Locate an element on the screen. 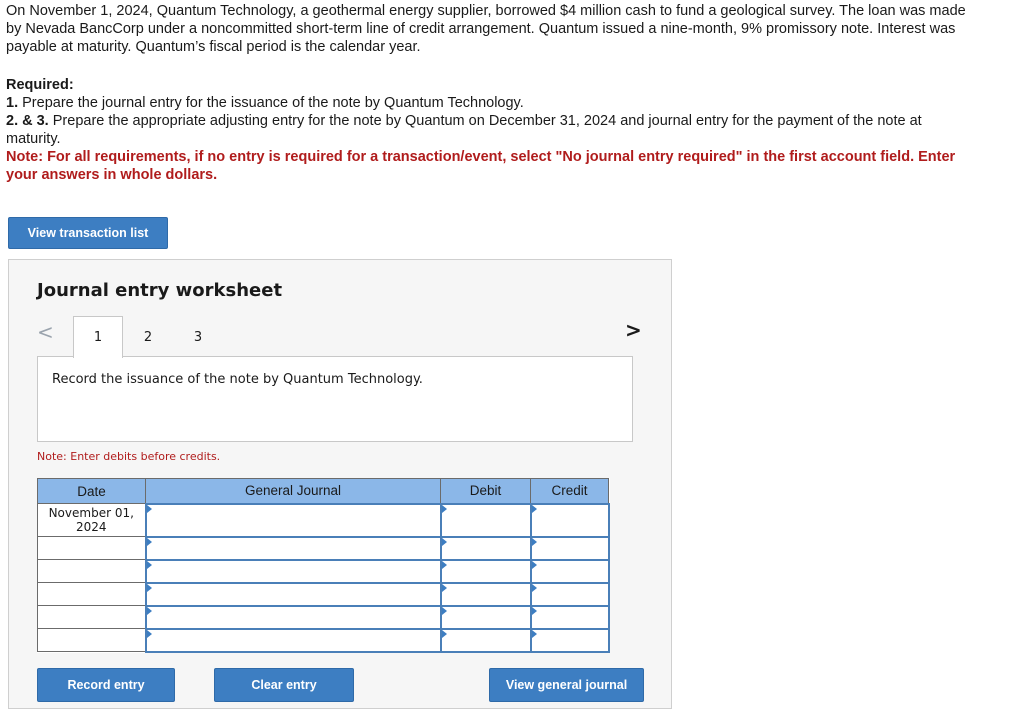 Image resolution: width=1016 pixels, height=709 pixels. tab-2: 2 is located at coordinates (148, 337).